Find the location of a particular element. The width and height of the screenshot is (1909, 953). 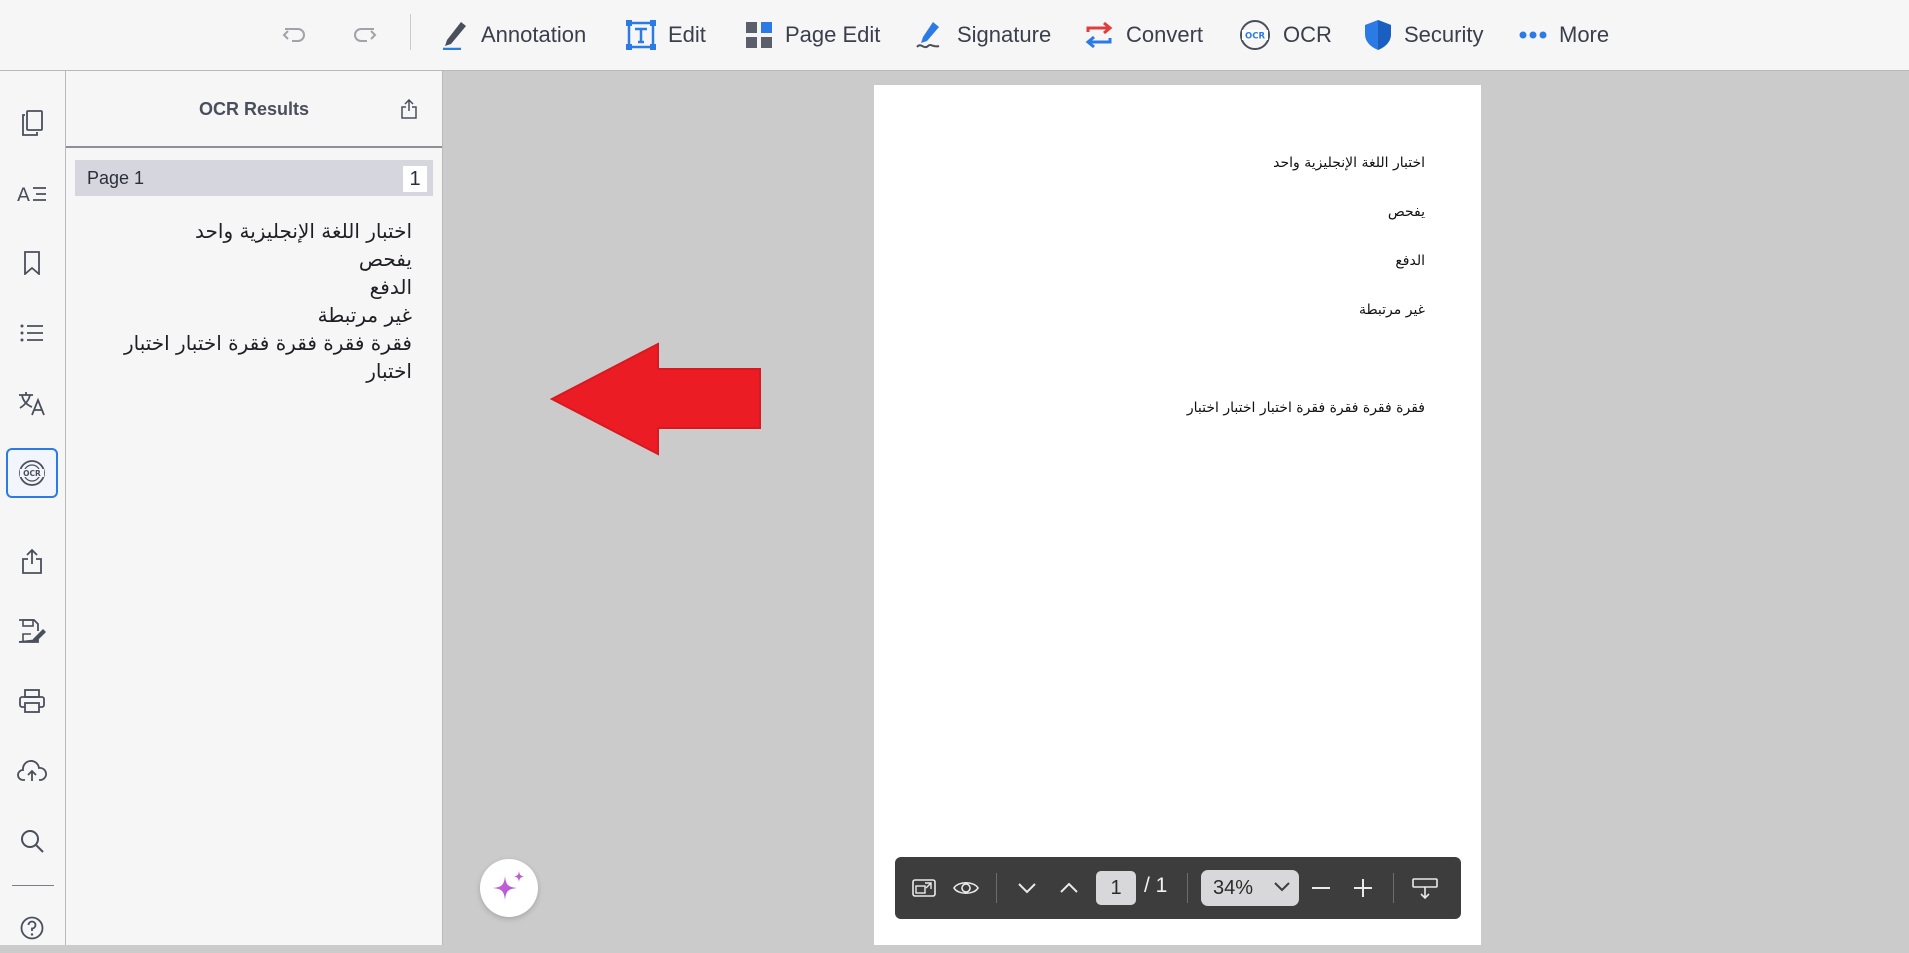

view-control-bar: 1 / 1 34% is located at coordinates (1178, 888).